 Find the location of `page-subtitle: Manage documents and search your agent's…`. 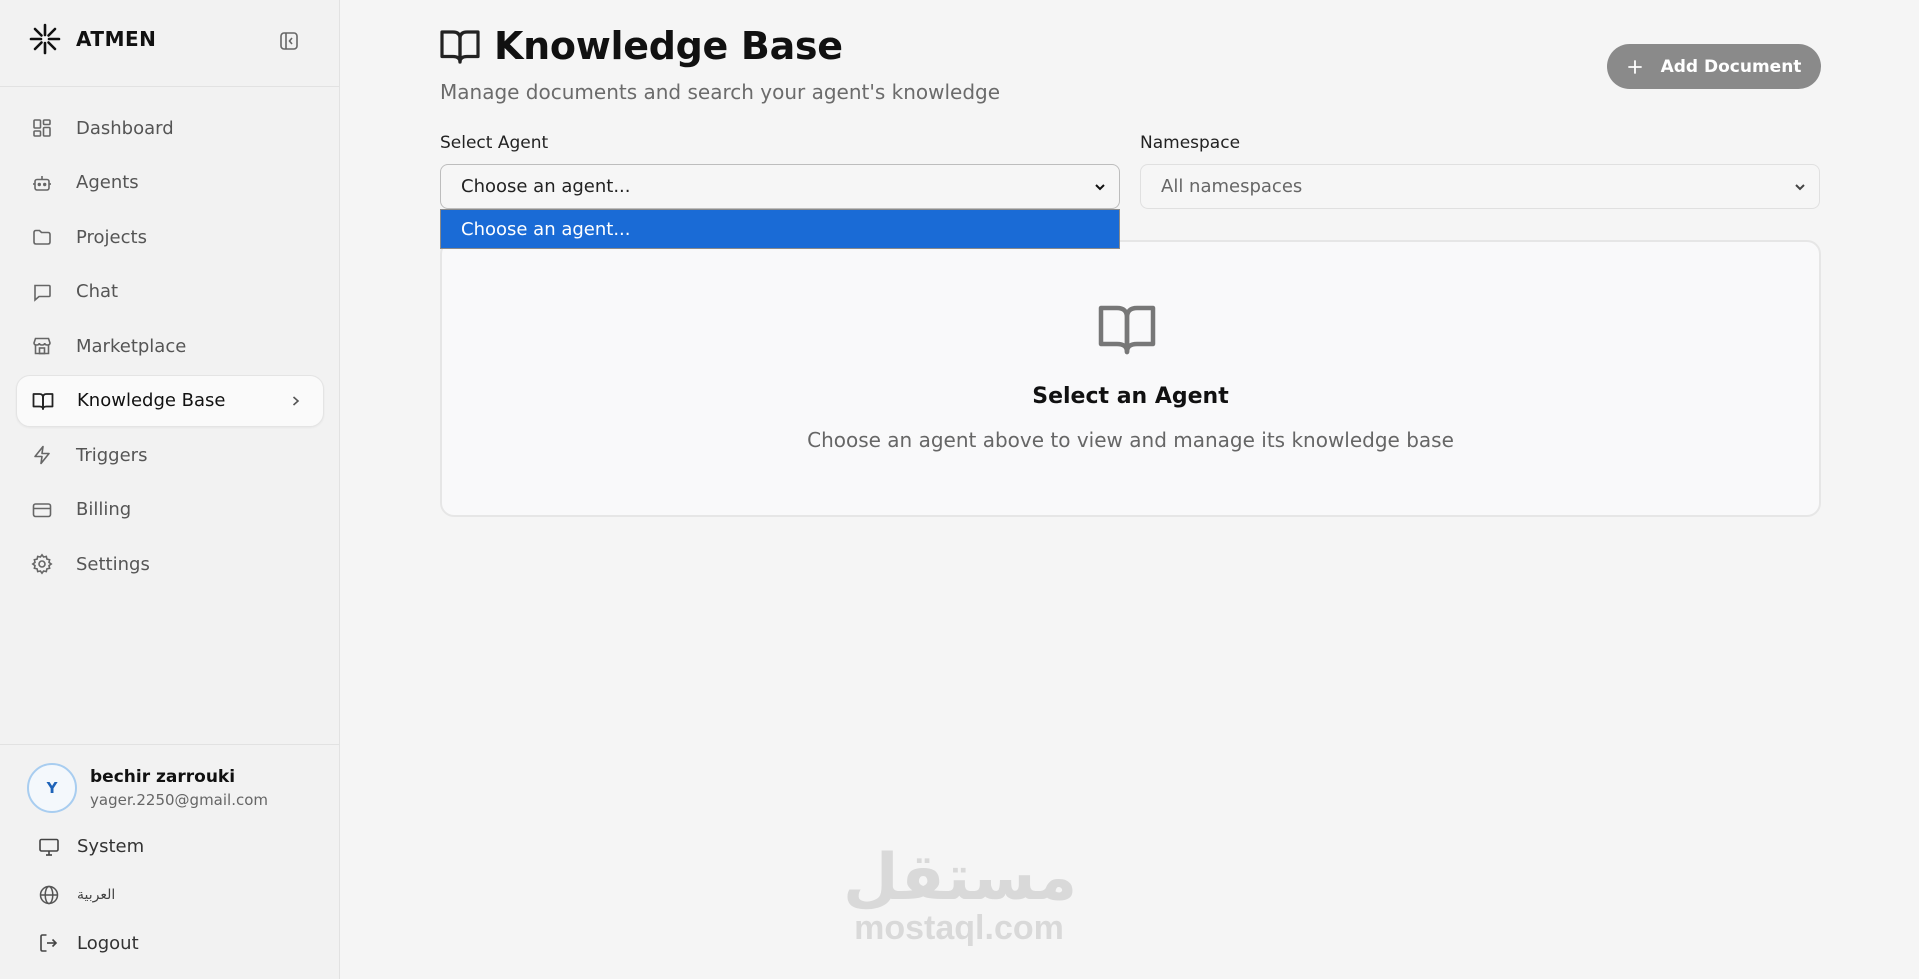

page-subtitle: Manage documents and search your agent's… is located at coordinates (720, 92).